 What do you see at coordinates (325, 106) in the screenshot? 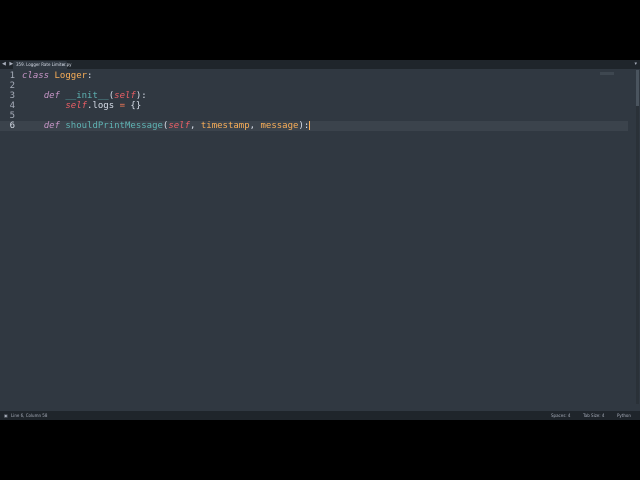
I see `code-line: self.logs = {}` at bounding box center [325, 106].